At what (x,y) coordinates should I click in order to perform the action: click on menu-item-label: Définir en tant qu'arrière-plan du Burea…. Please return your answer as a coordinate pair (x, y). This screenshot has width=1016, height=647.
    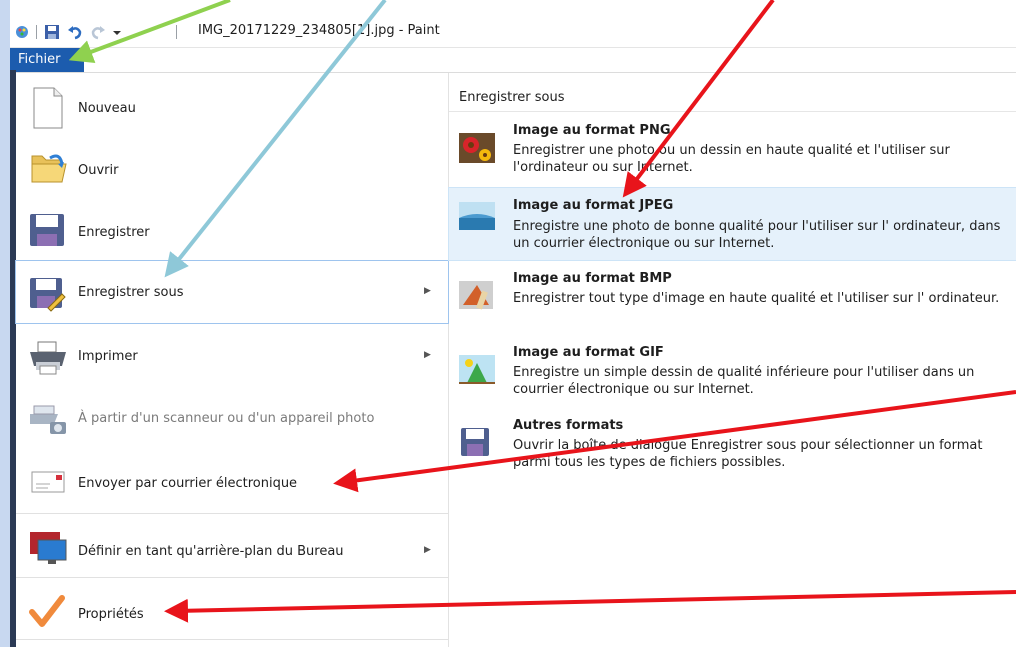
    Looking at the image, I should click on (211, 551).